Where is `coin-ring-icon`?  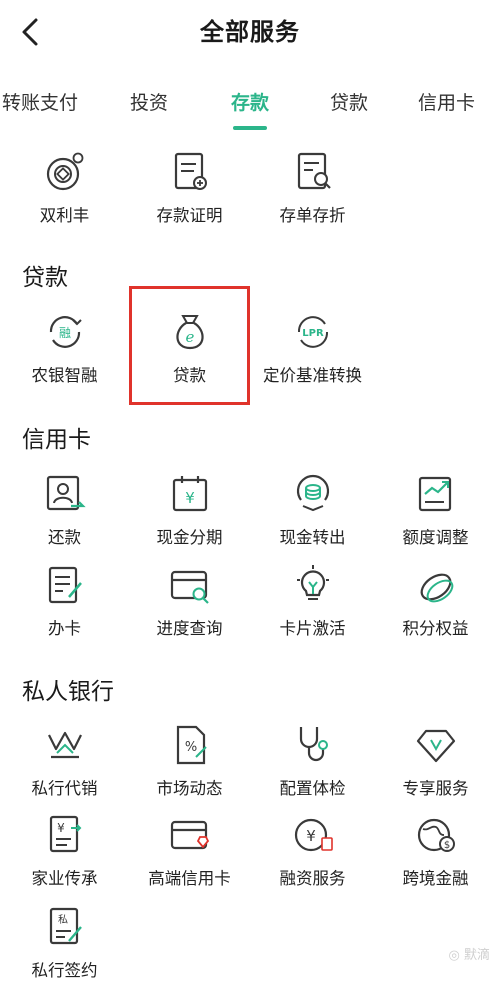 coin-ring-icon is located at coordinates (64, 171).